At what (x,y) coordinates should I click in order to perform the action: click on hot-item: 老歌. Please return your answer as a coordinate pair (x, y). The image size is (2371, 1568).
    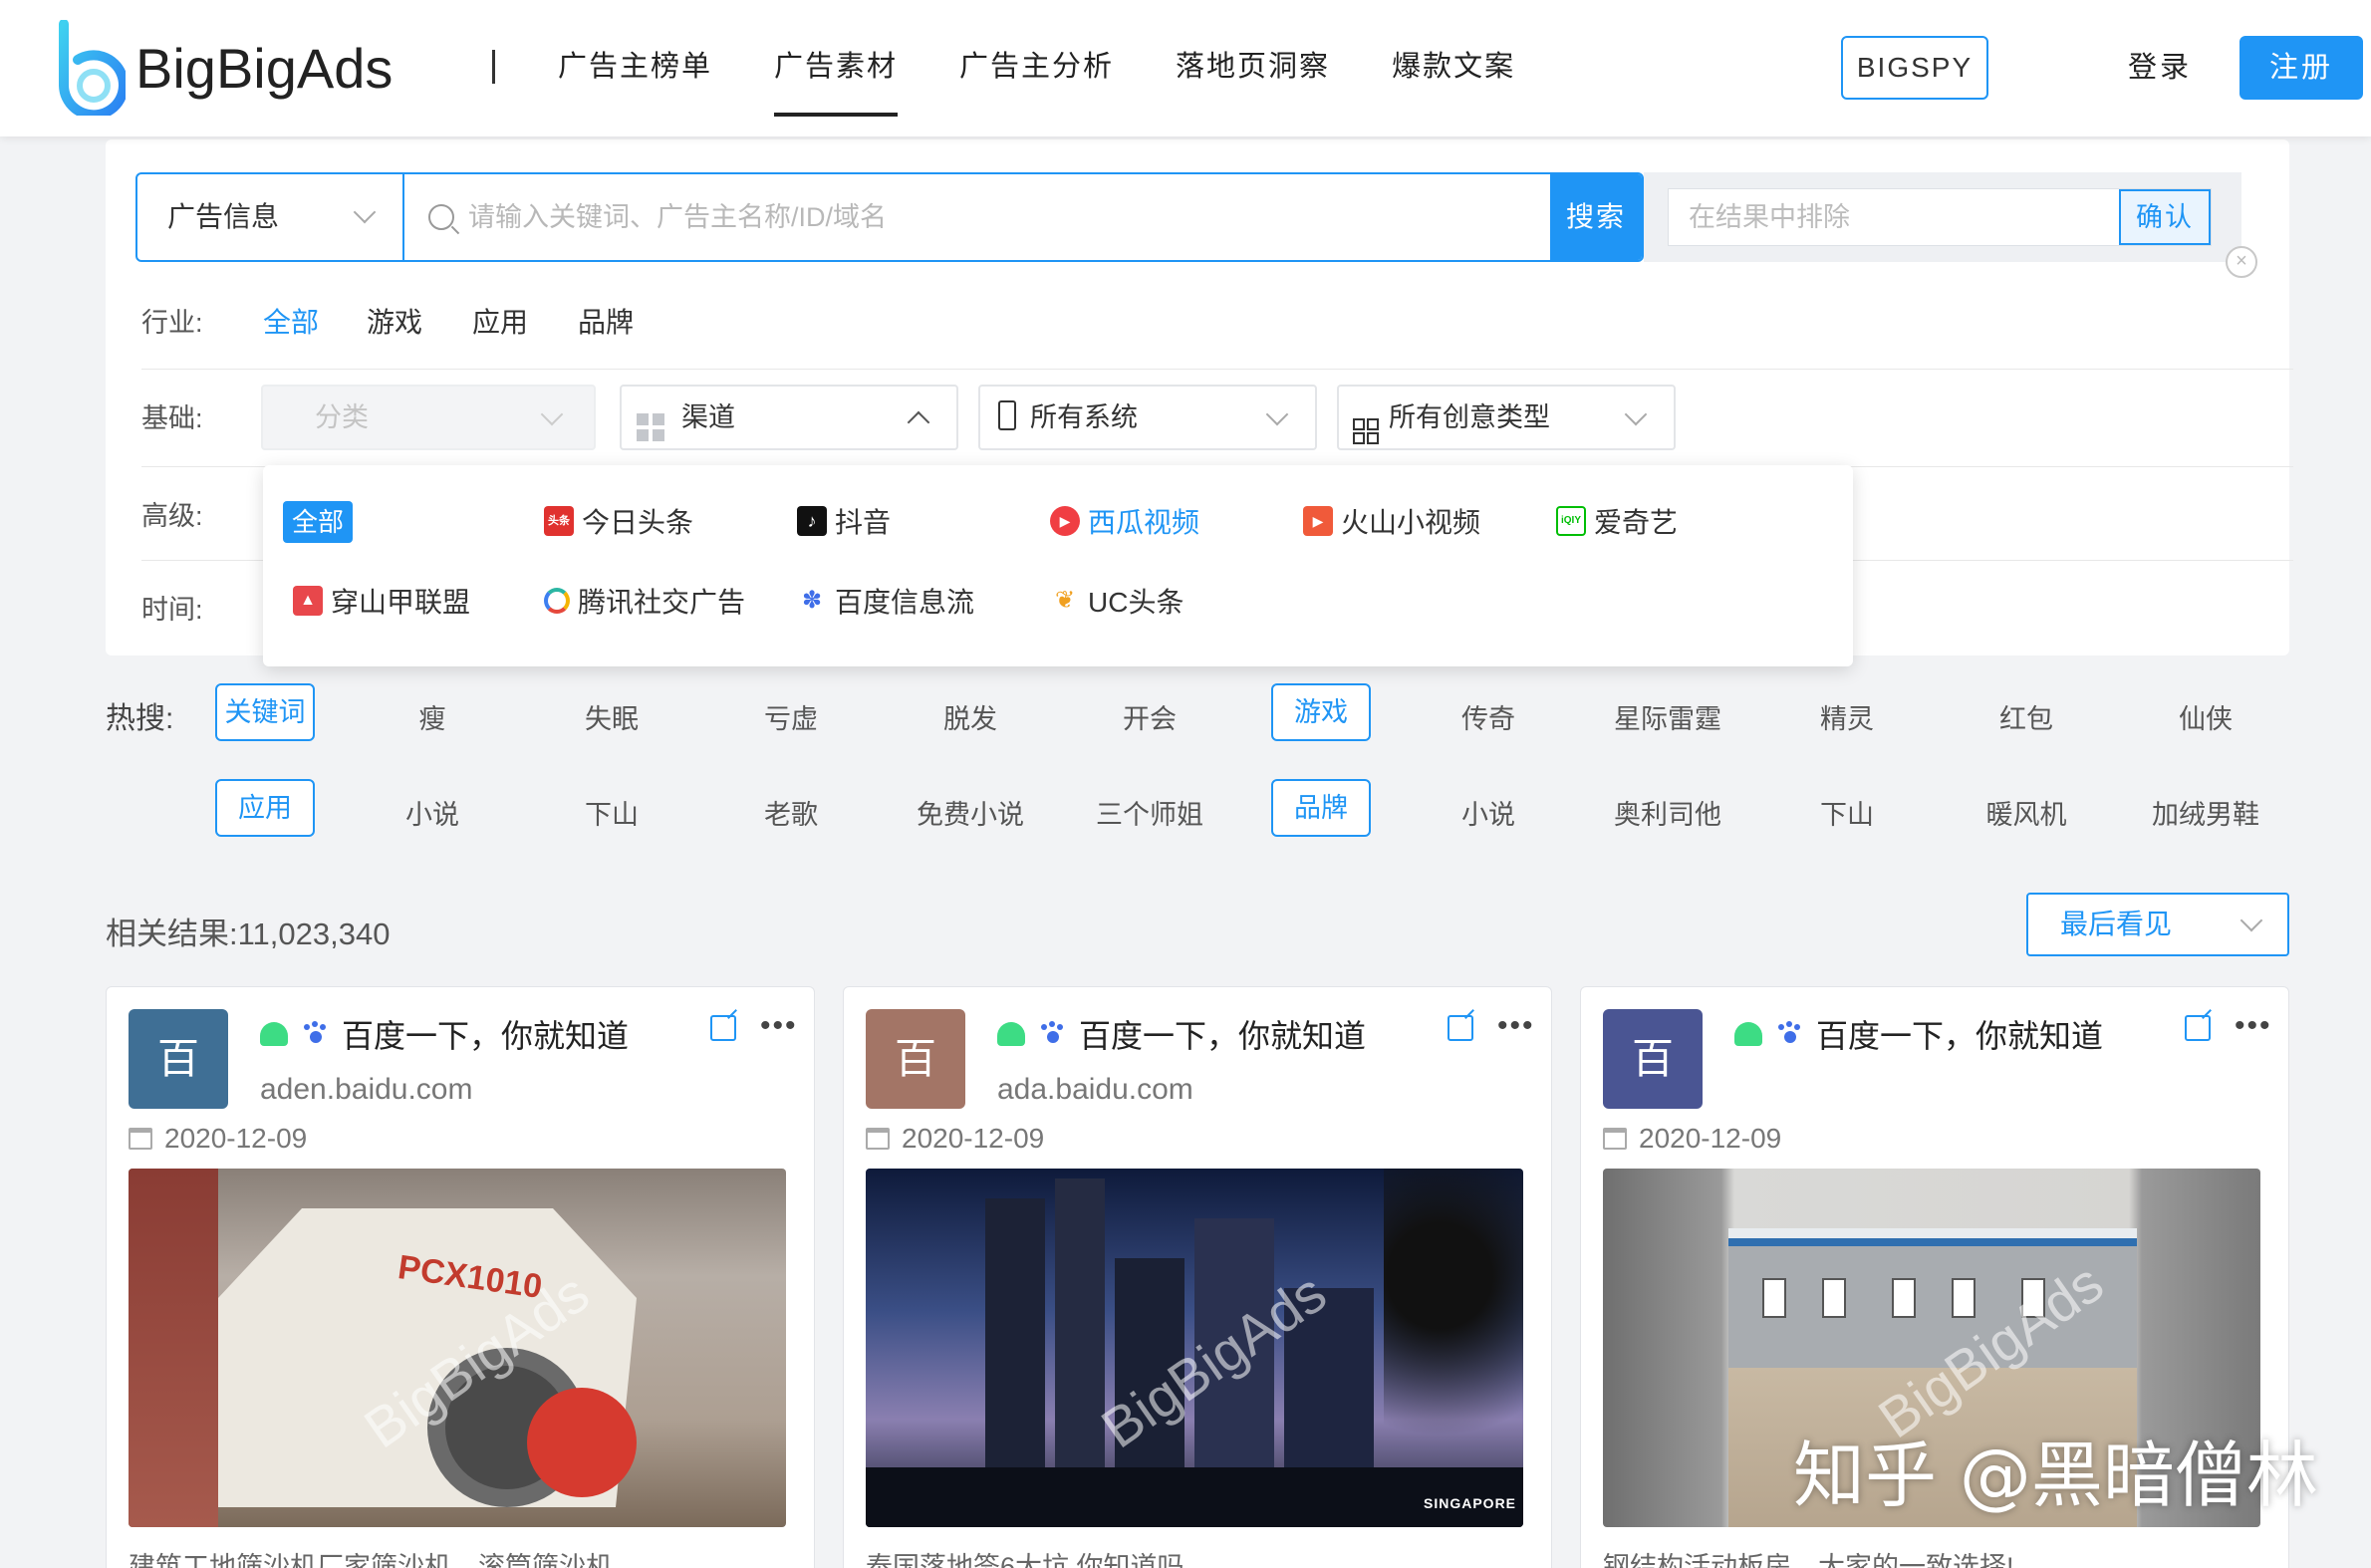
    Looking at the image, I should click on (791, 812).